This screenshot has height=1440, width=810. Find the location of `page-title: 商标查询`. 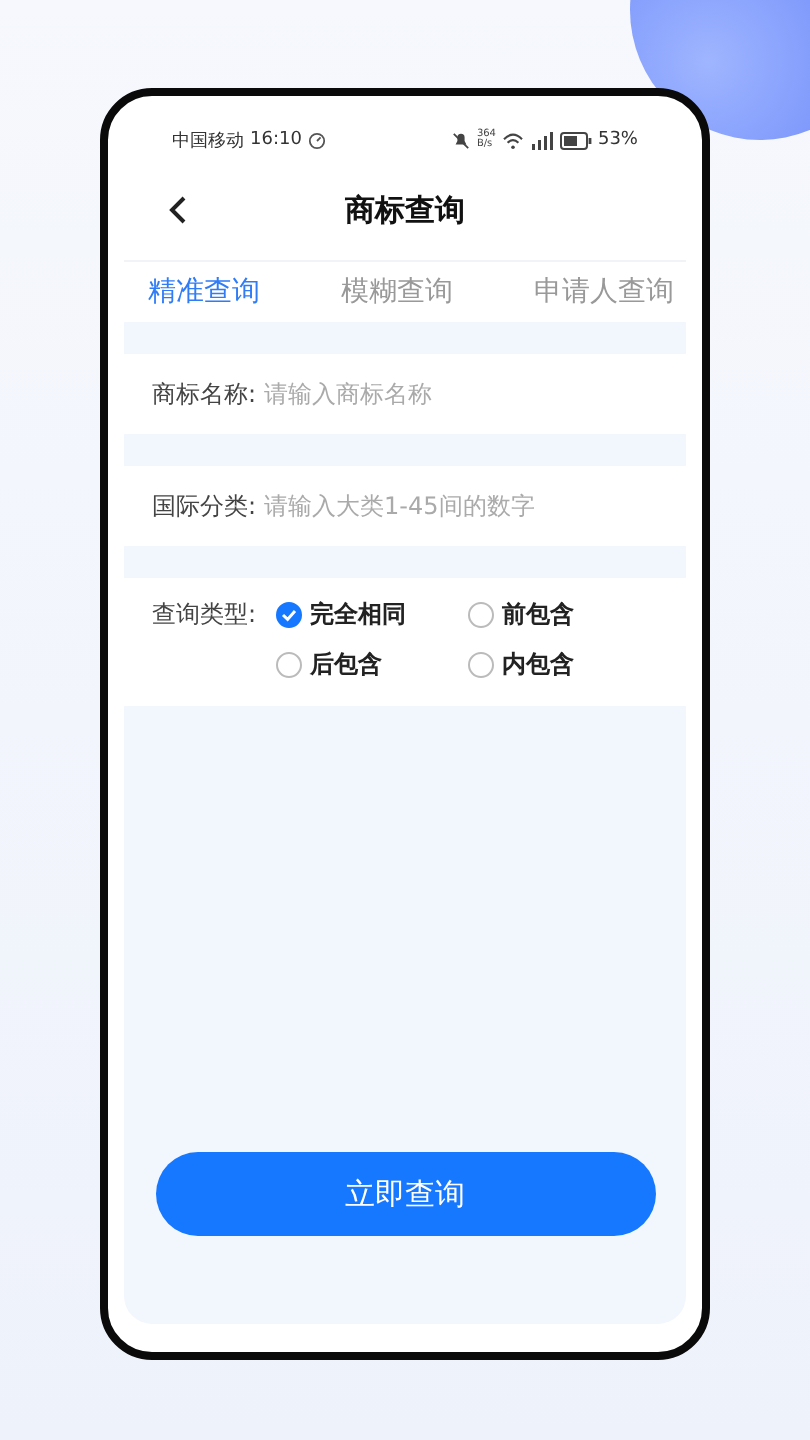

page-title: 商标查询 is located at coordinates (405, 210).